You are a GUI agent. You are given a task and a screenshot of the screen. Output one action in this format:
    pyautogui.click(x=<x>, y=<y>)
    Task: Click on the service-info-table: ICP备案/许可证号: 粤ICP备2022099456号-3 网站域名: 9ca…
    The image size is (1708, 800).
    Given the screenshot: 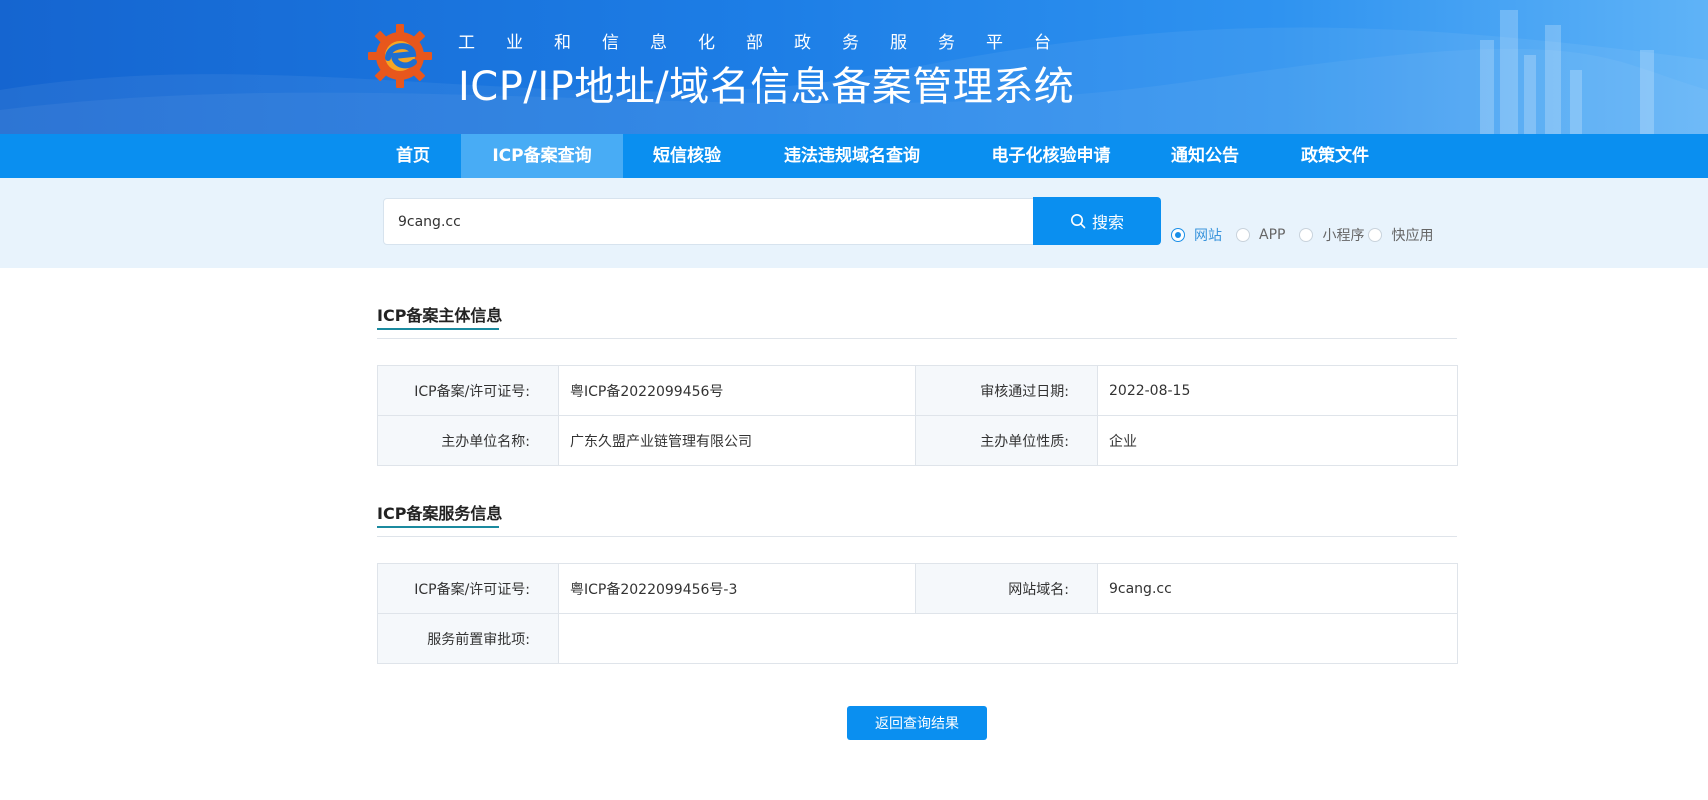 What is the action you would take?
    pyautogui.click(x=917, y=613)
    